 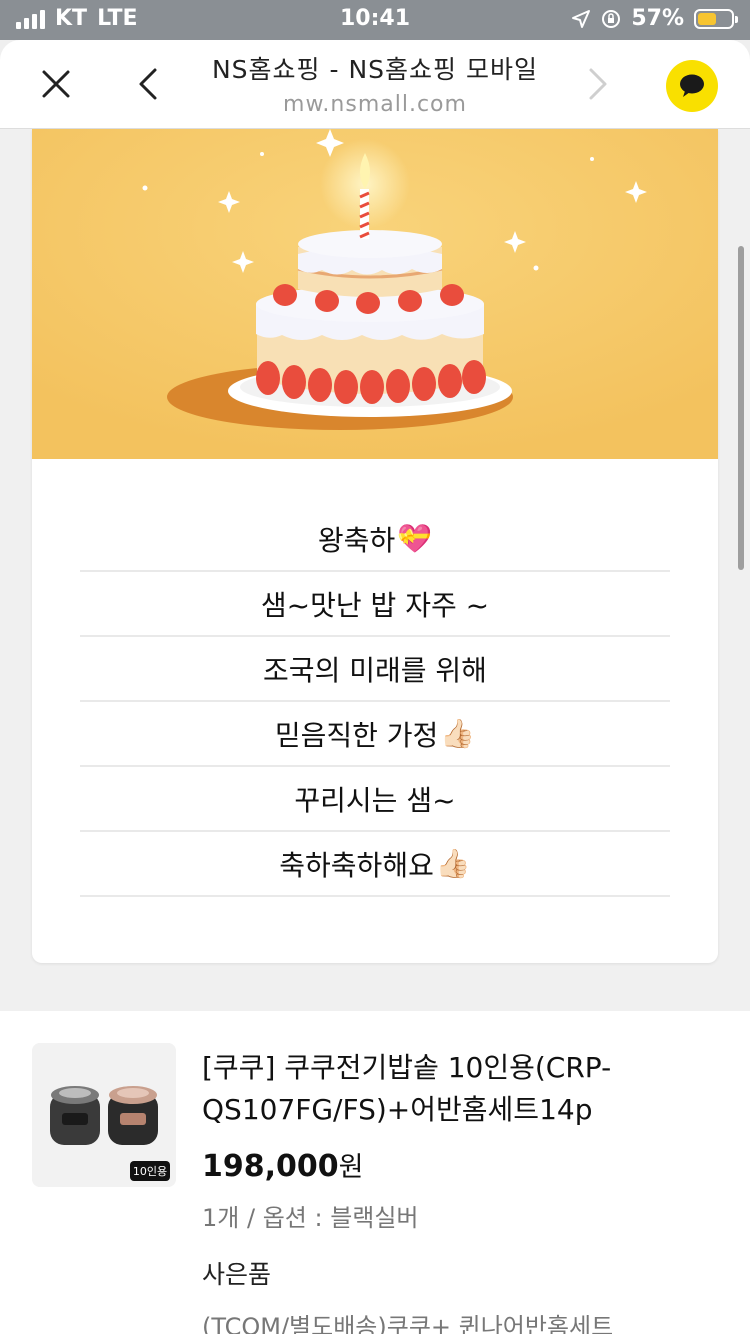 I want to click on thumb-badge: 10인용, so click(x=150, y=1171).